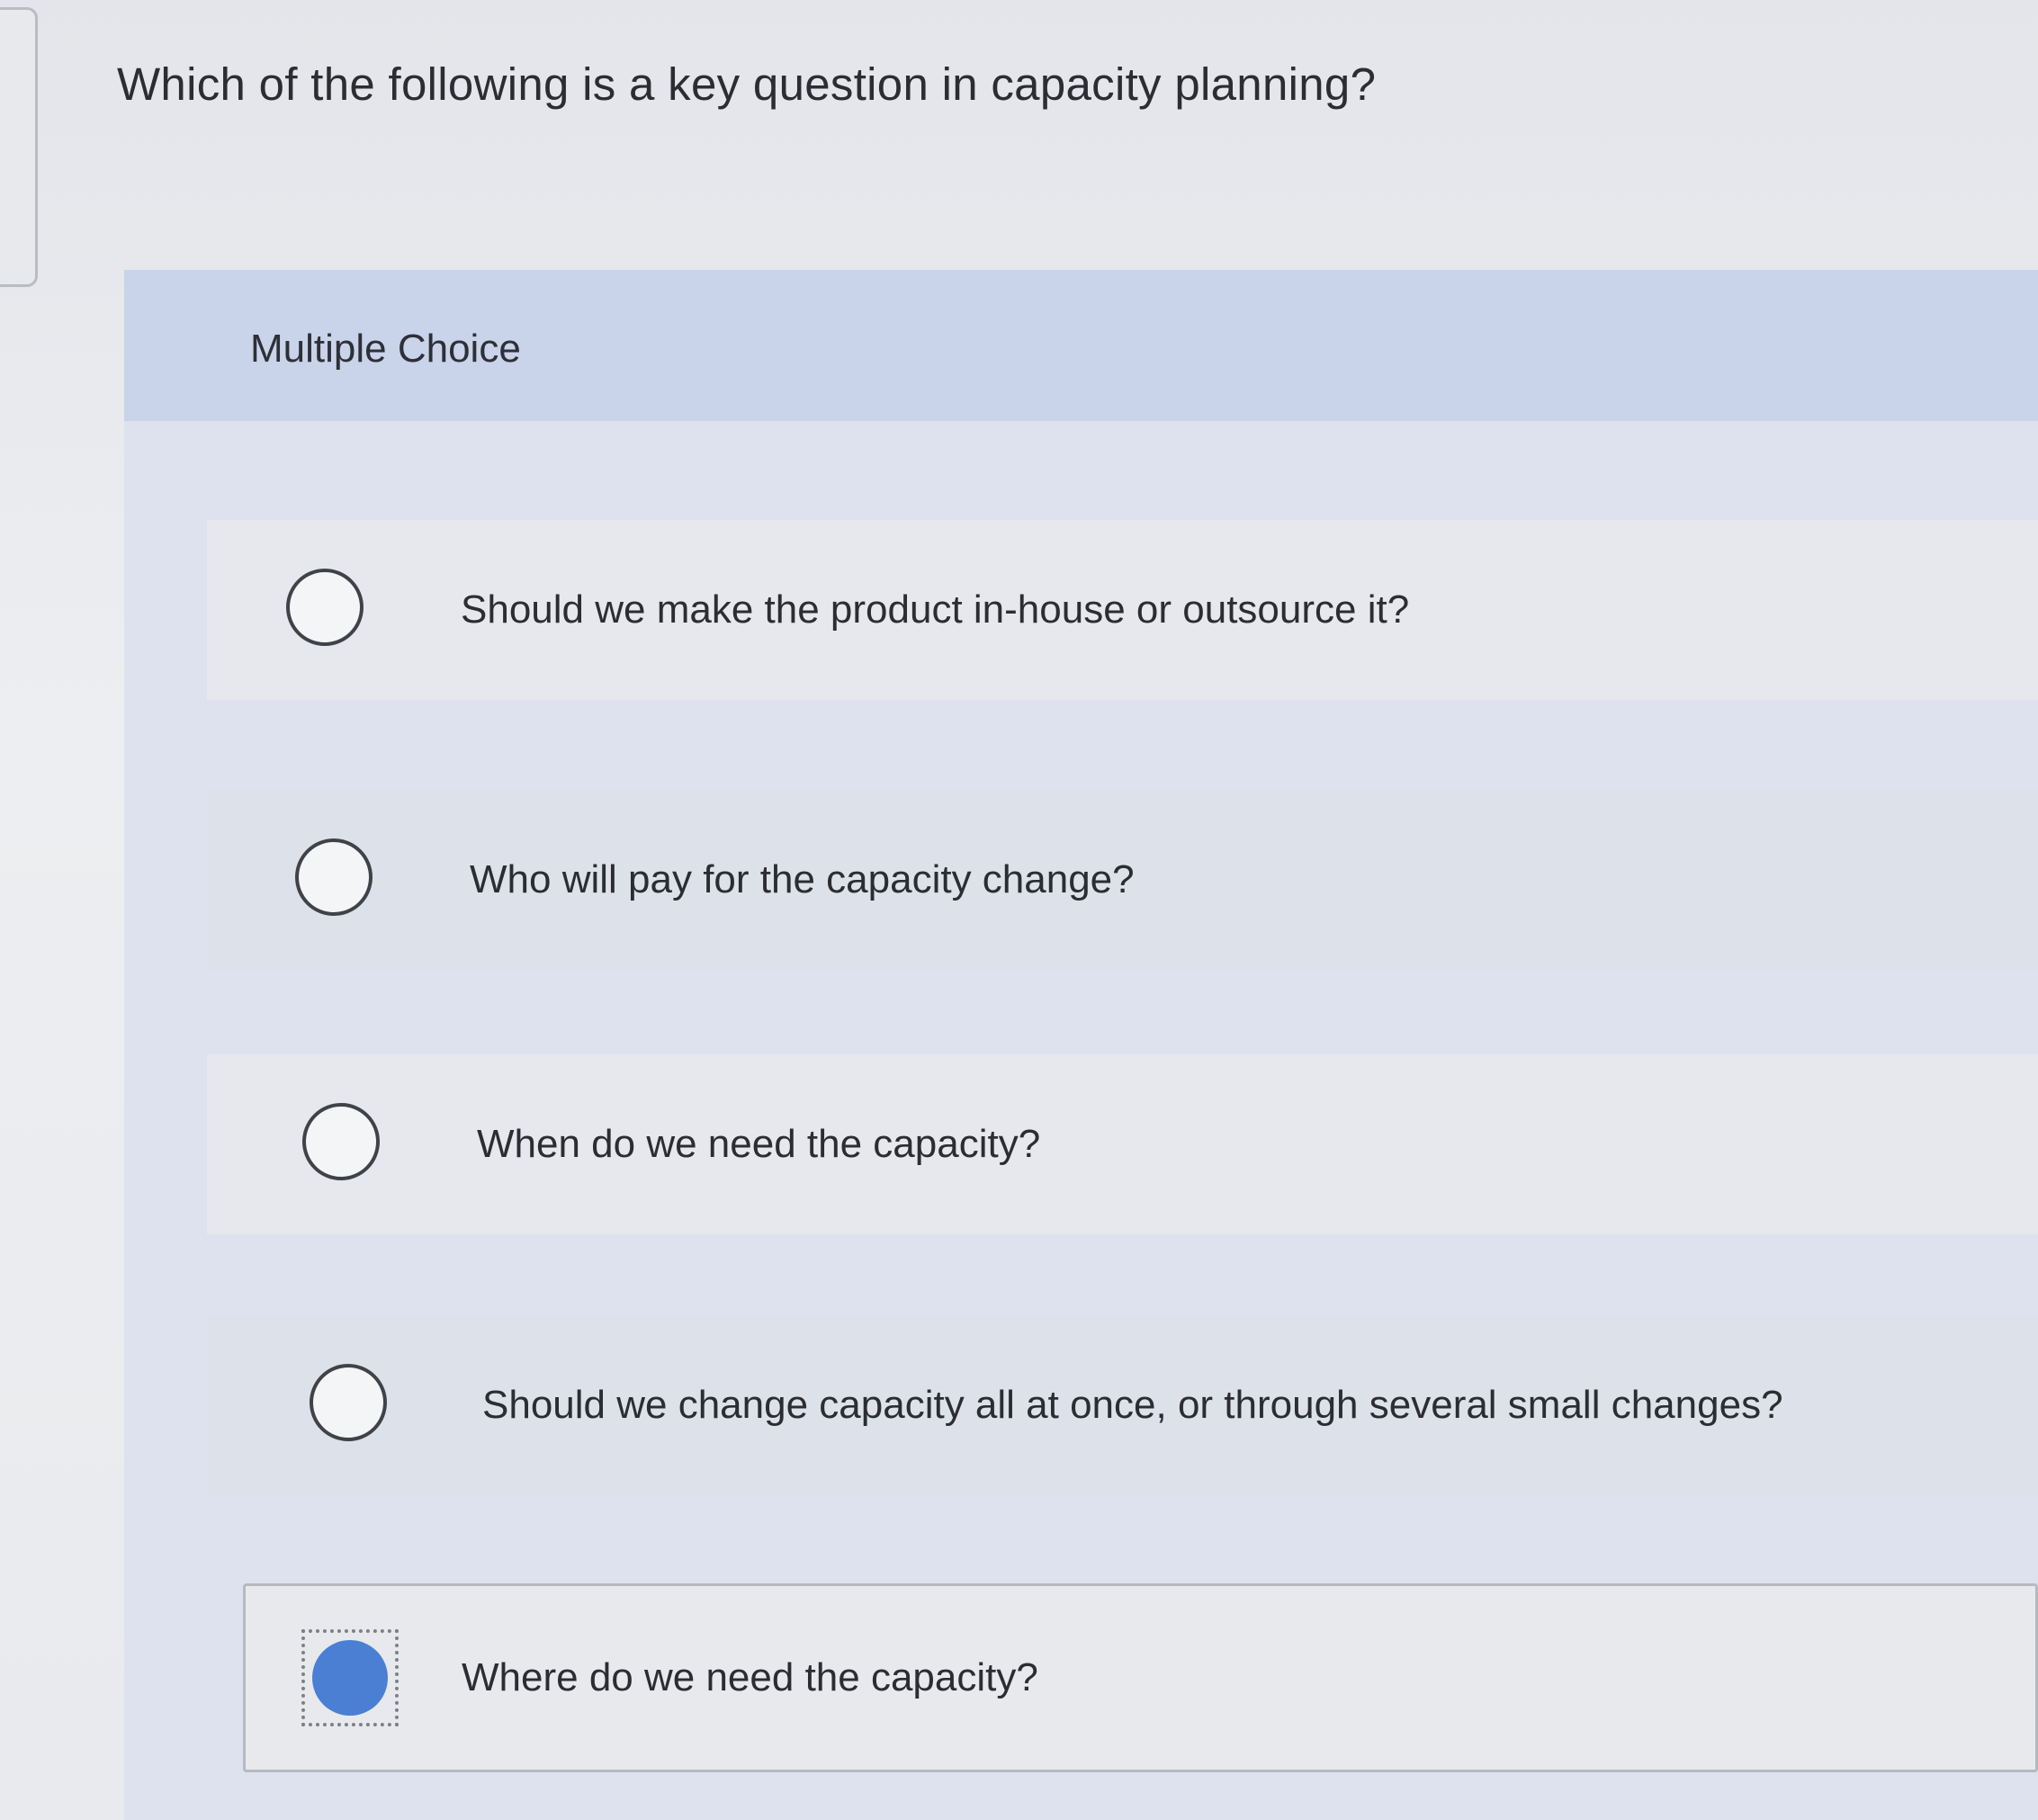 This screenshot has width=2038, height=1820. What do you see at coordinates (385, 349) in the screenshot?
I see `multiple-choice-title: Multiple Choice` at bounding box center [385, 349].